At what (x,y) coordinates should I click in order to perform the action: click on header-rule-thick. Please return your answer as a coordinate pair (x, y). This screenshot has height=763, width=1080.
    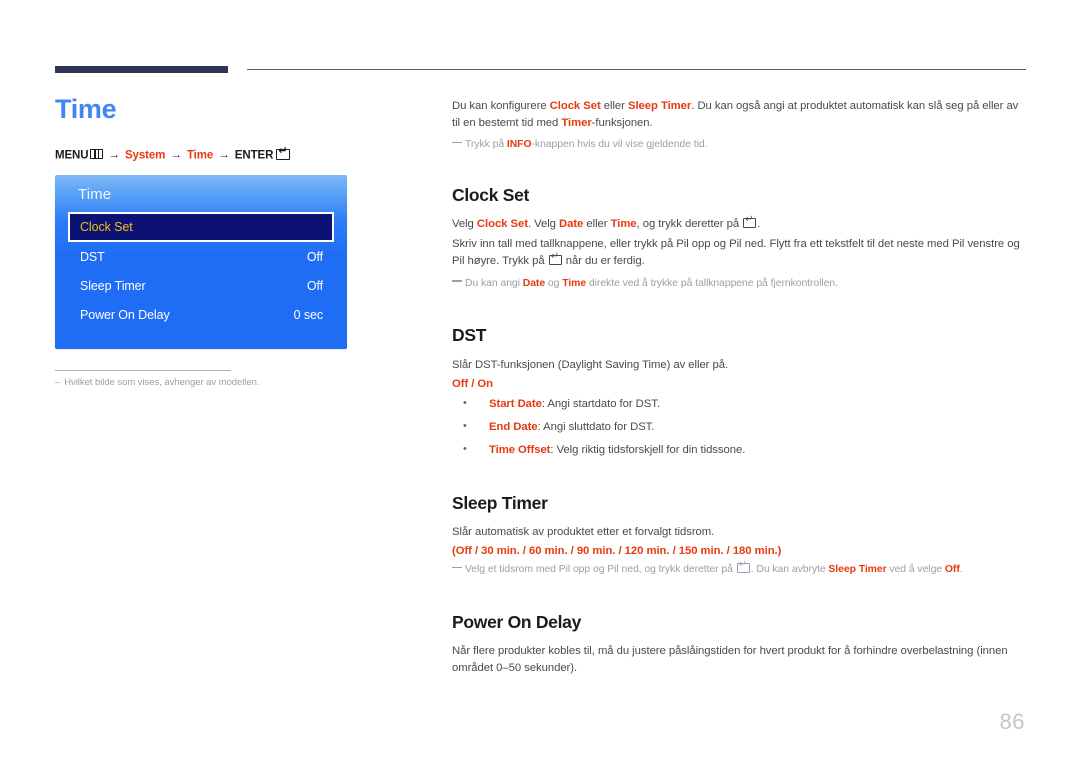
    Looking at the image, I should click on (141, 69).